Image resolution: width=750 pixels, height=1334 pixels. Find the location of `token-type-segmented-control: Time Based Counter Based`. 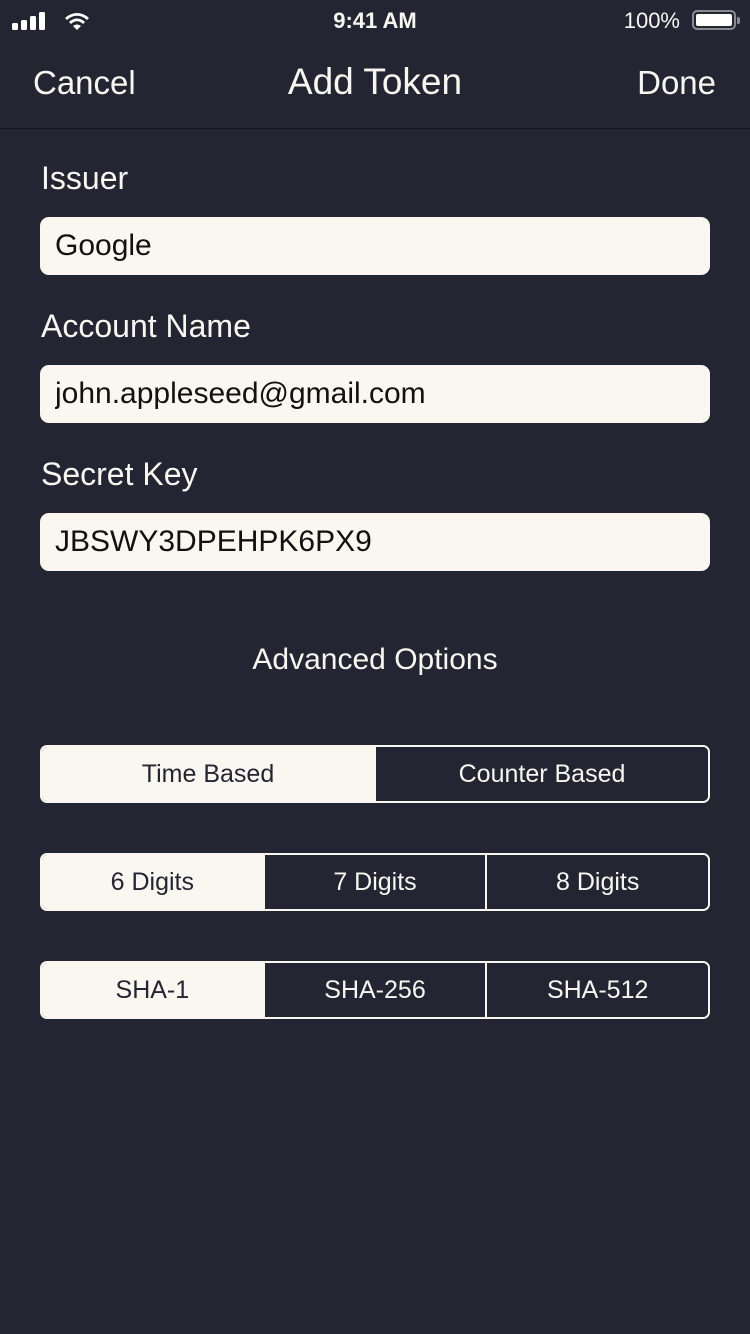

token-type-segmented-control: Time Based Counter Based is located at coordinates (375, 774).